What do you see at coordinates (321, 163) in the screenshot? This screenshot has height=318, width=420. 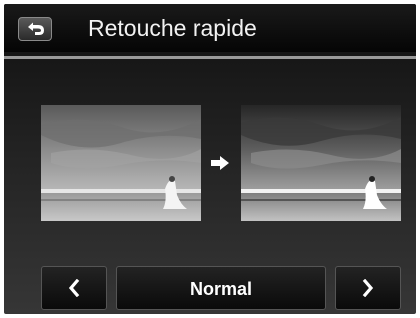 I see `retouched-photo` at bounding box center [321, 163].